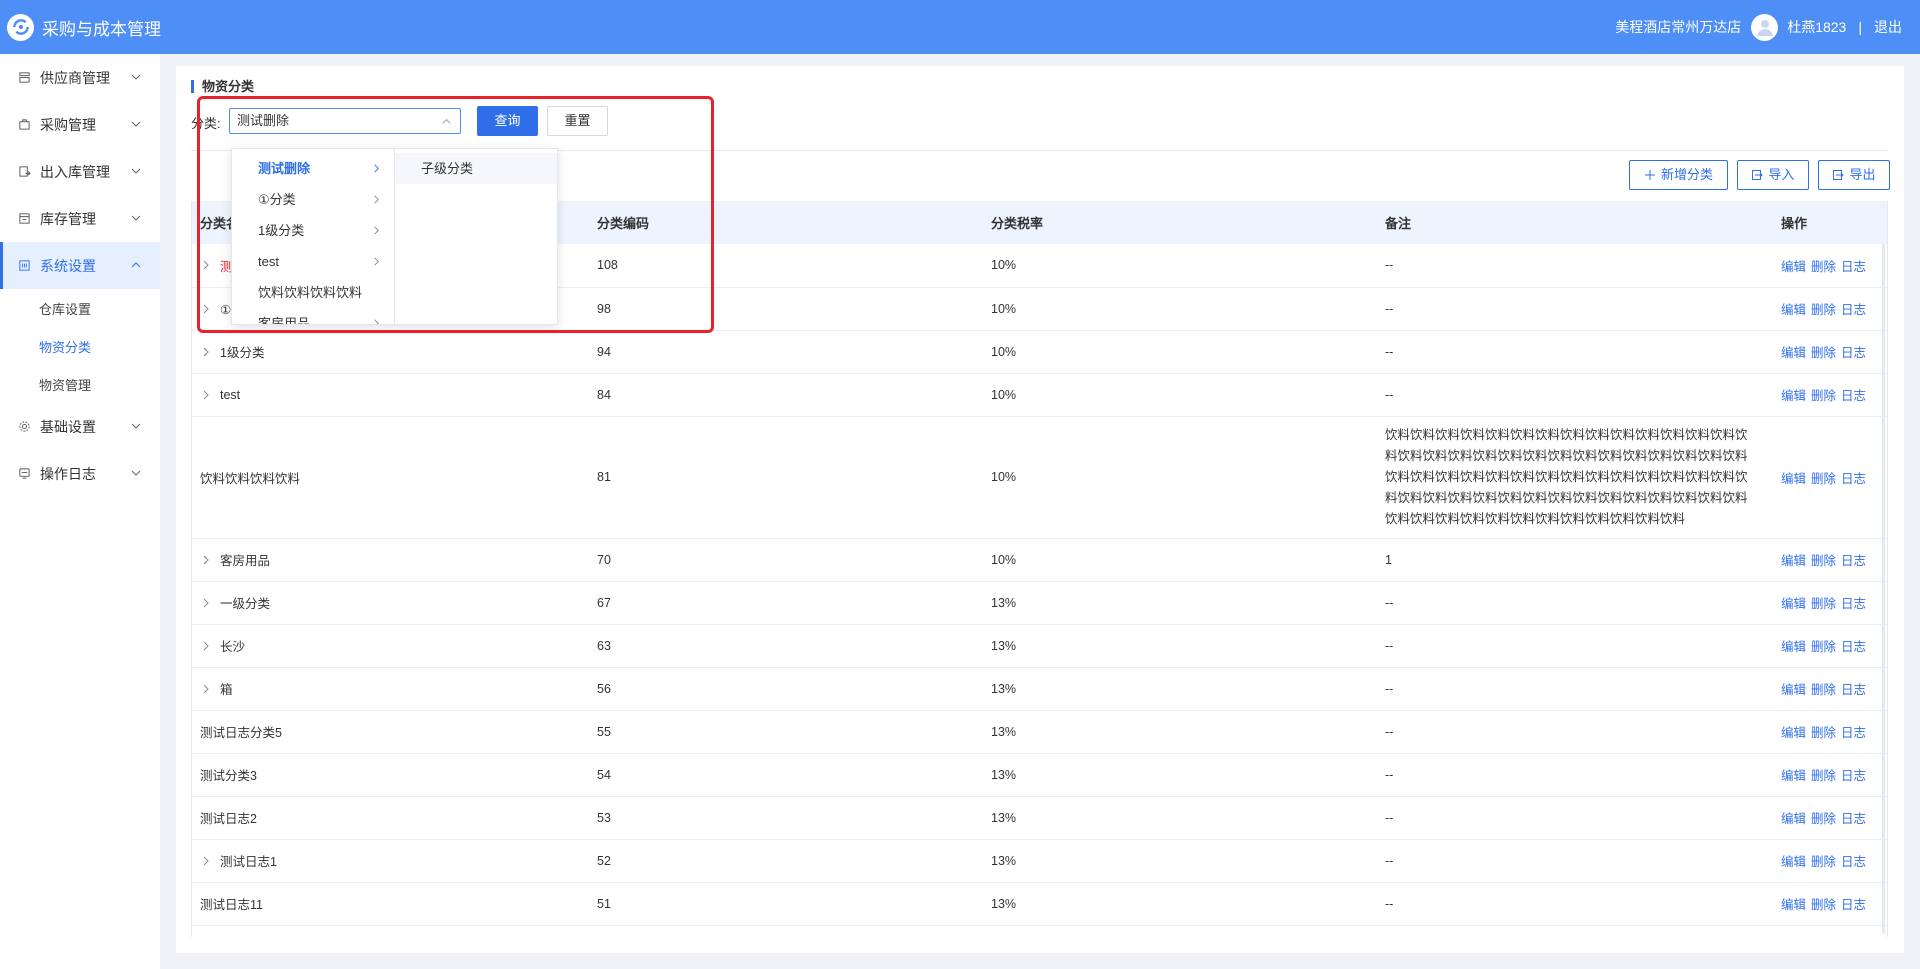 The width and height of the screenshot is (1920, 969). What do you see at coordinates (80, 308) in the screenshot?
I see `sidebar-subitem-warehouse: 仓库设置` at bounding box center [80, 308].